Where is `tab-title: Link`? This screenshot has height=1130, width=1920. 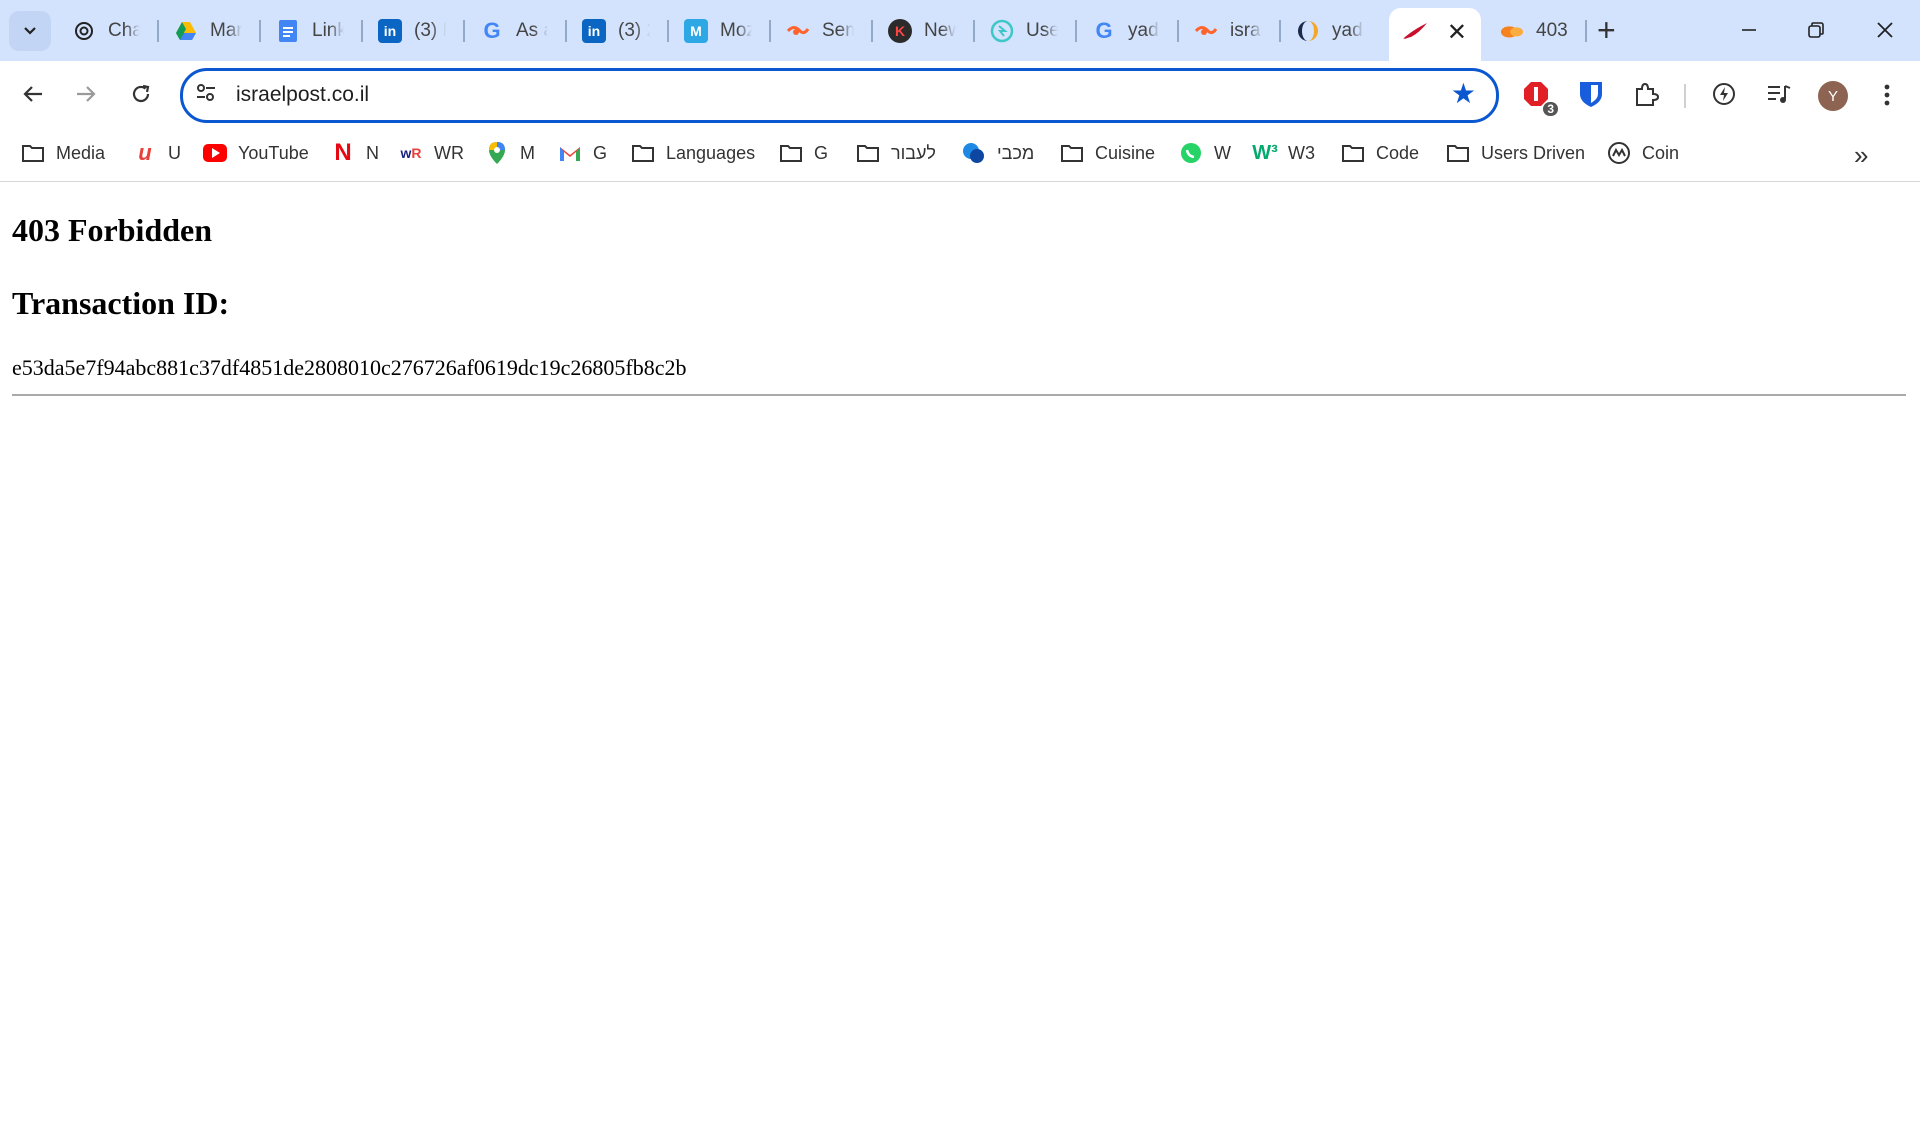 tab-title: Link is located at coordinates (328, 30).